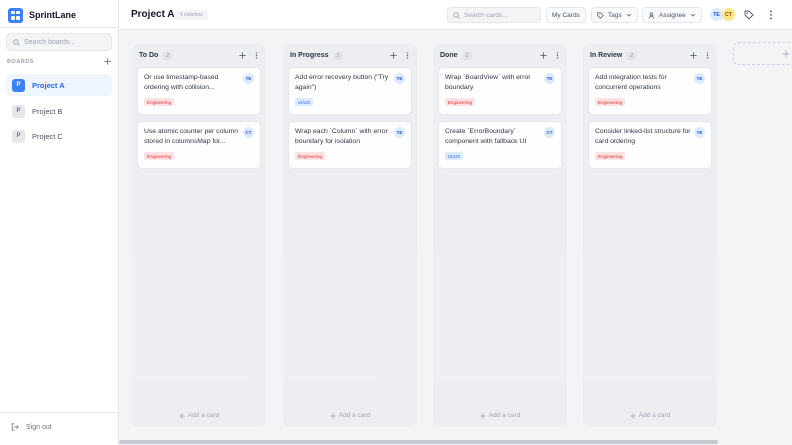 The width and height of the screenshot is (792, 445). What do you see at coordinates (149, 55) in the screenshot?
I see `column-title: To Do` at bounding box center [149, 55].